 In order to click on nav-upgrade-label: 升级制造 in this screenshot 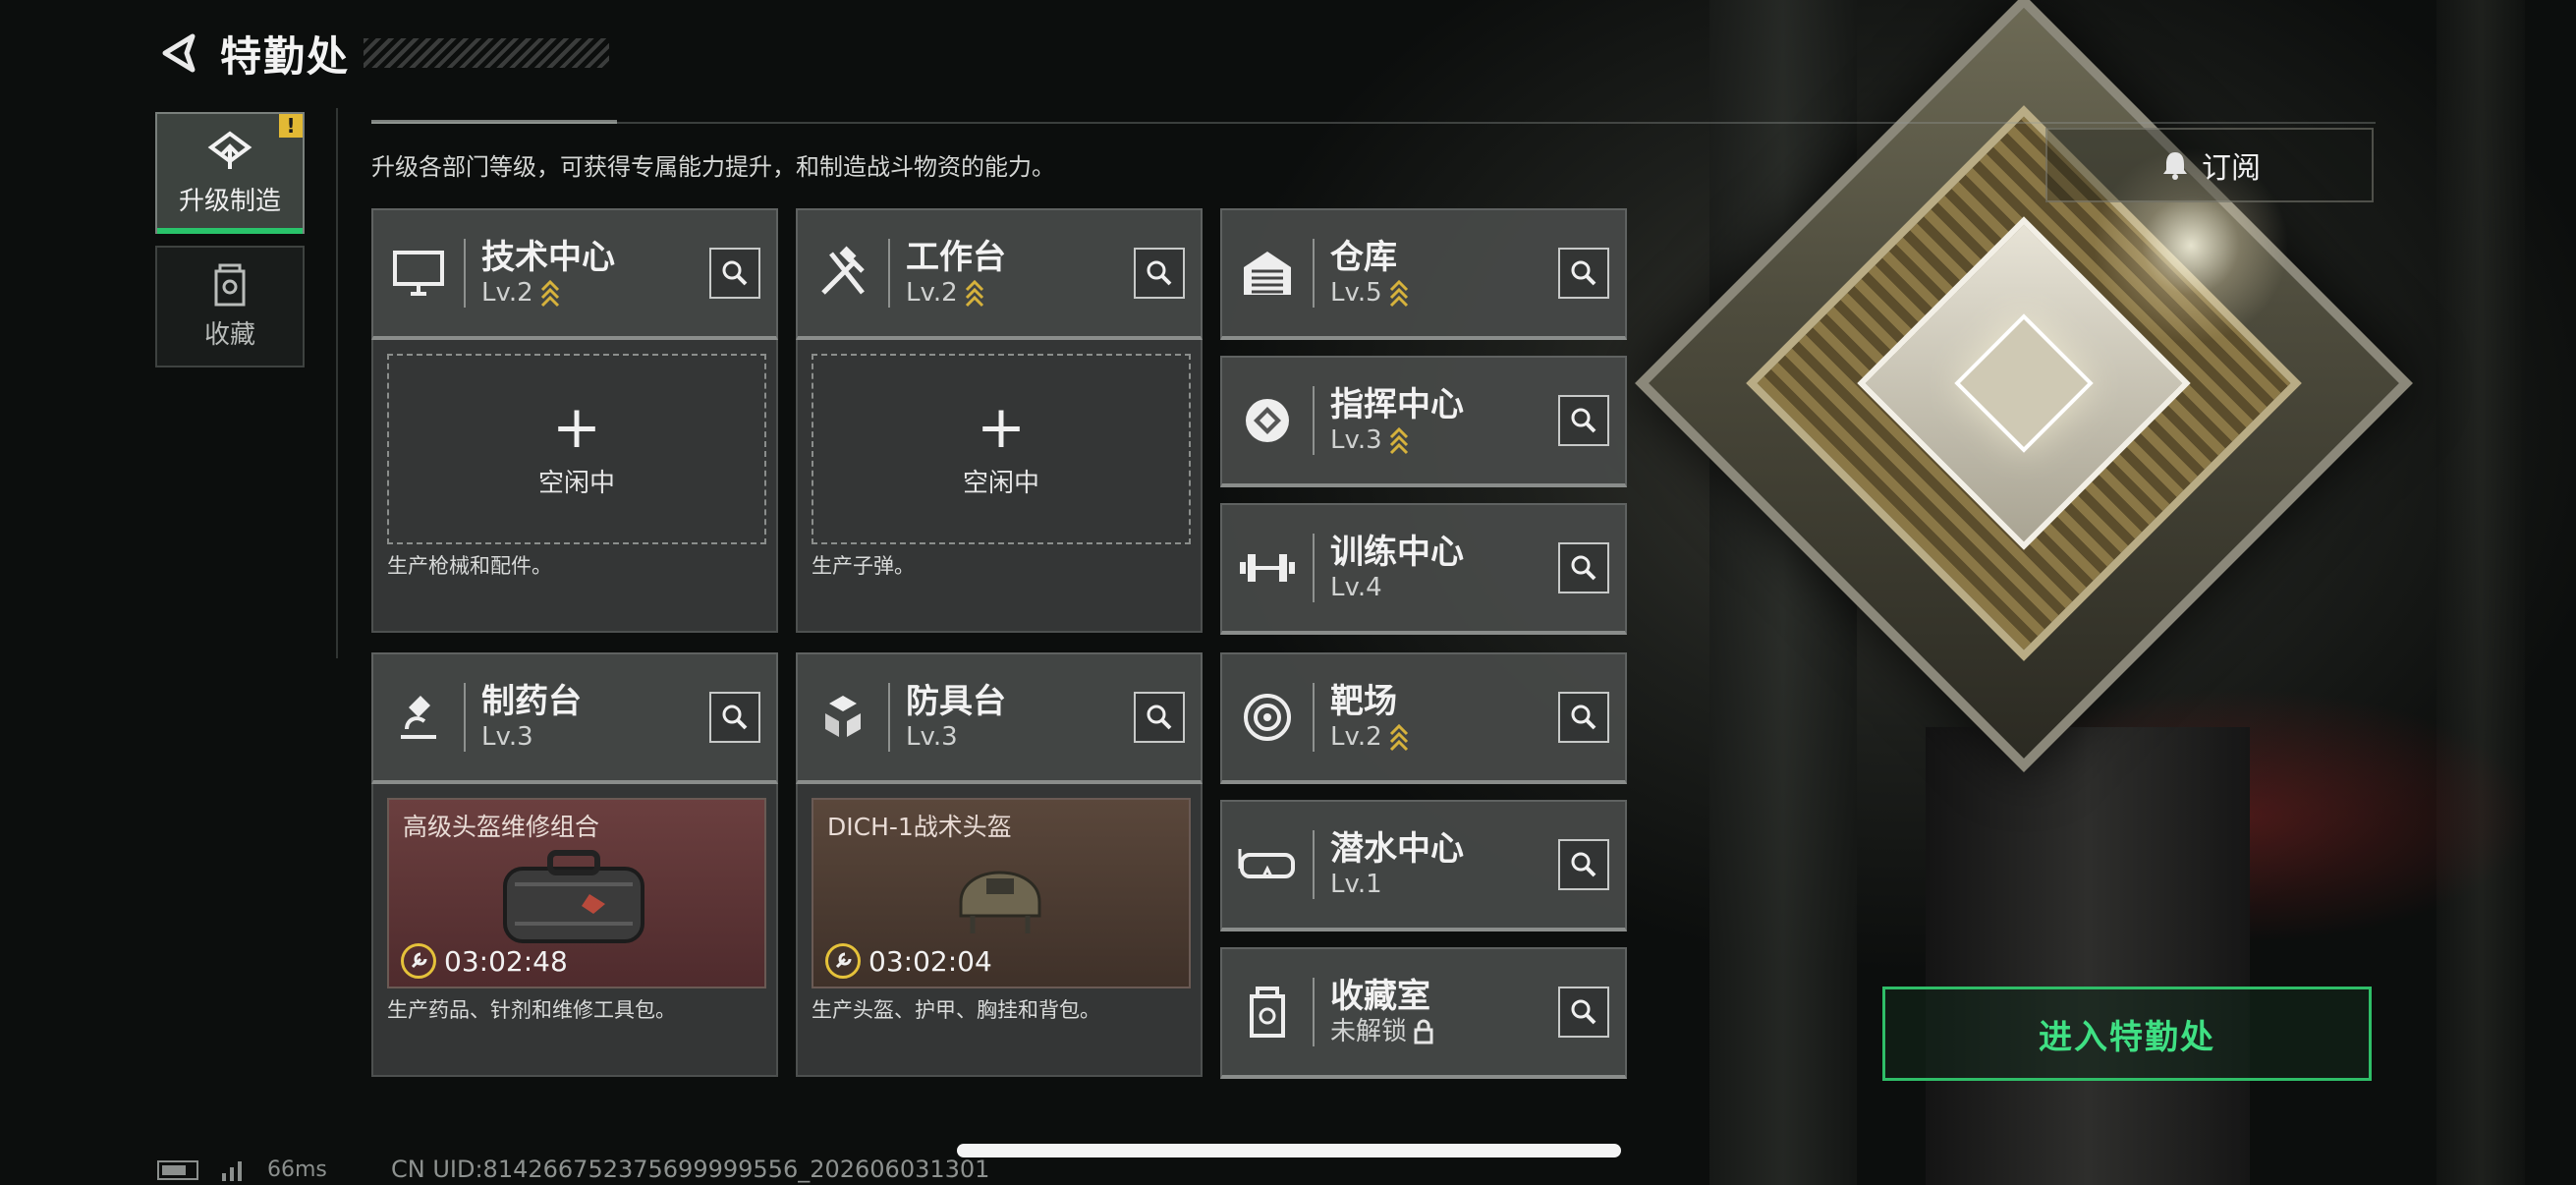, I will do `click(229, 201)`.